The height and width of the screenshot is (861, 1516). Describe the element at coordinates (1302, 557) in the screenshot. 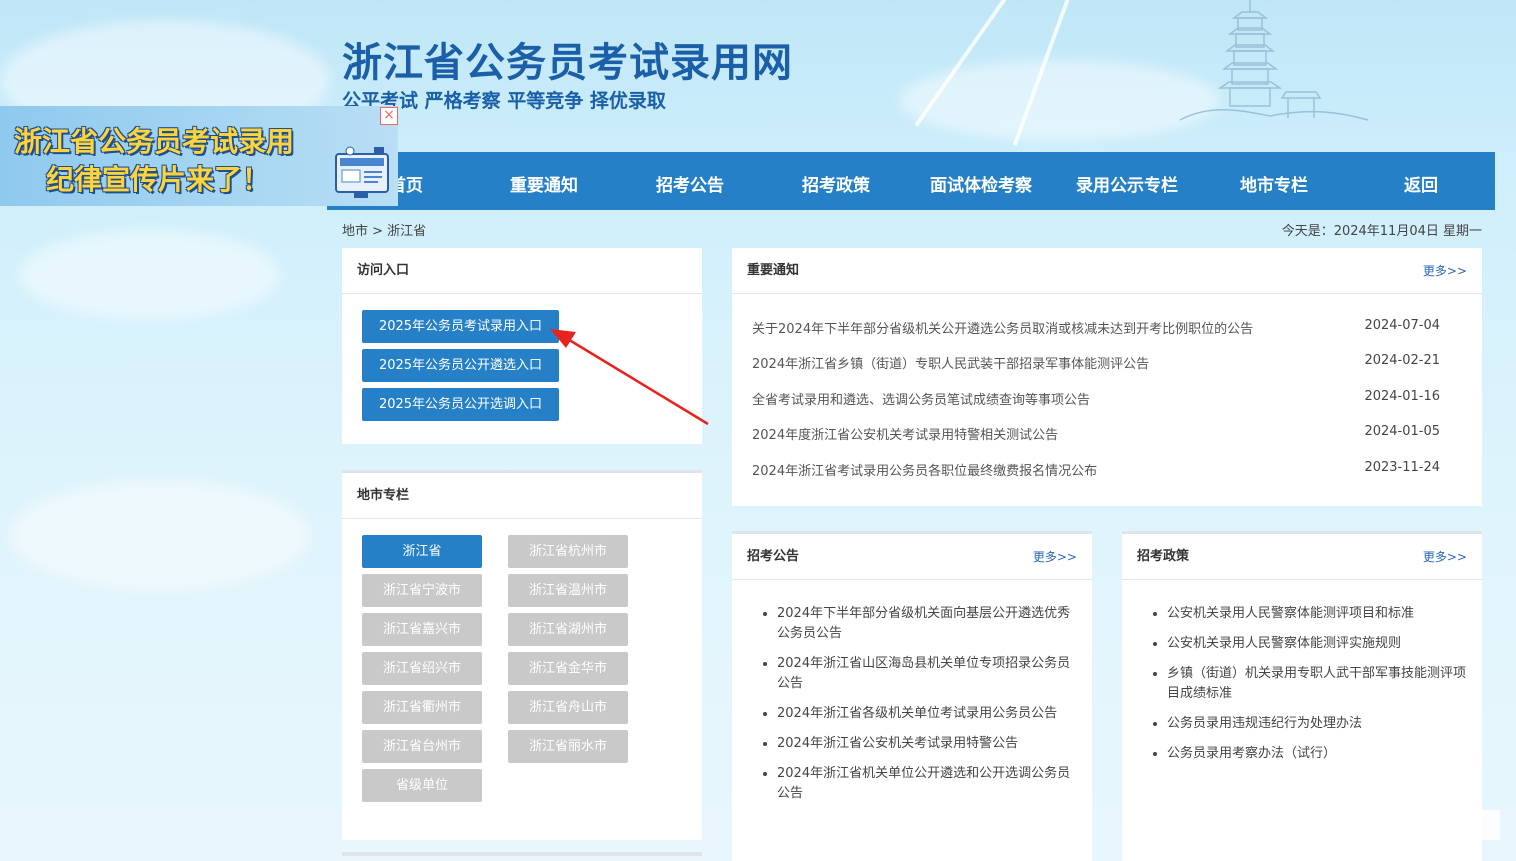

I see `policies-panel-title: 招考政策 更多>>` at that location.